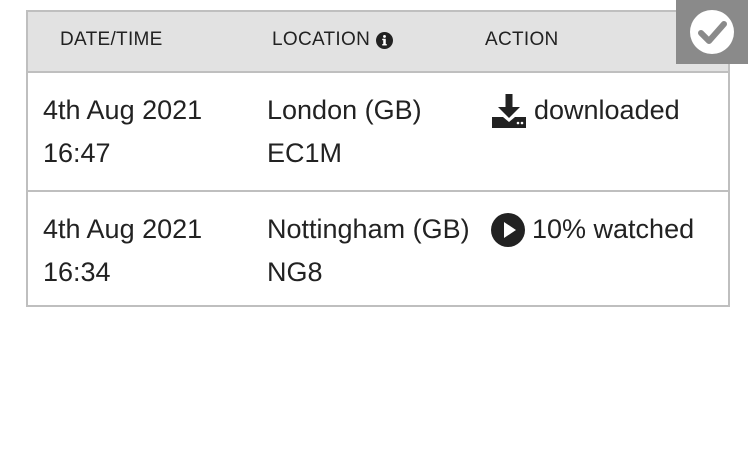 This screenshot has width=748, height=472. What do you see at coordinates (295, 272) in the screenshot?
I see `location-postcode: NG8` at bounding box center [295, 272].